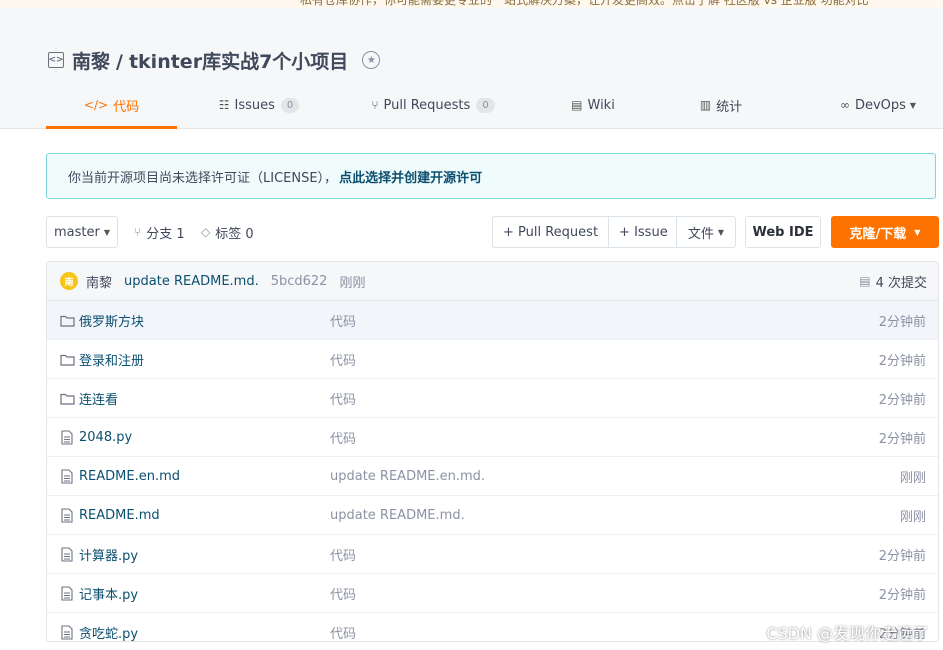 This screenshot has height=650, width=943. What do you see at coordinates (492, 593) in the screenshot?
I see `file-row: 记事本.py 代码 2分钟前` at bounding box center [492, 593].